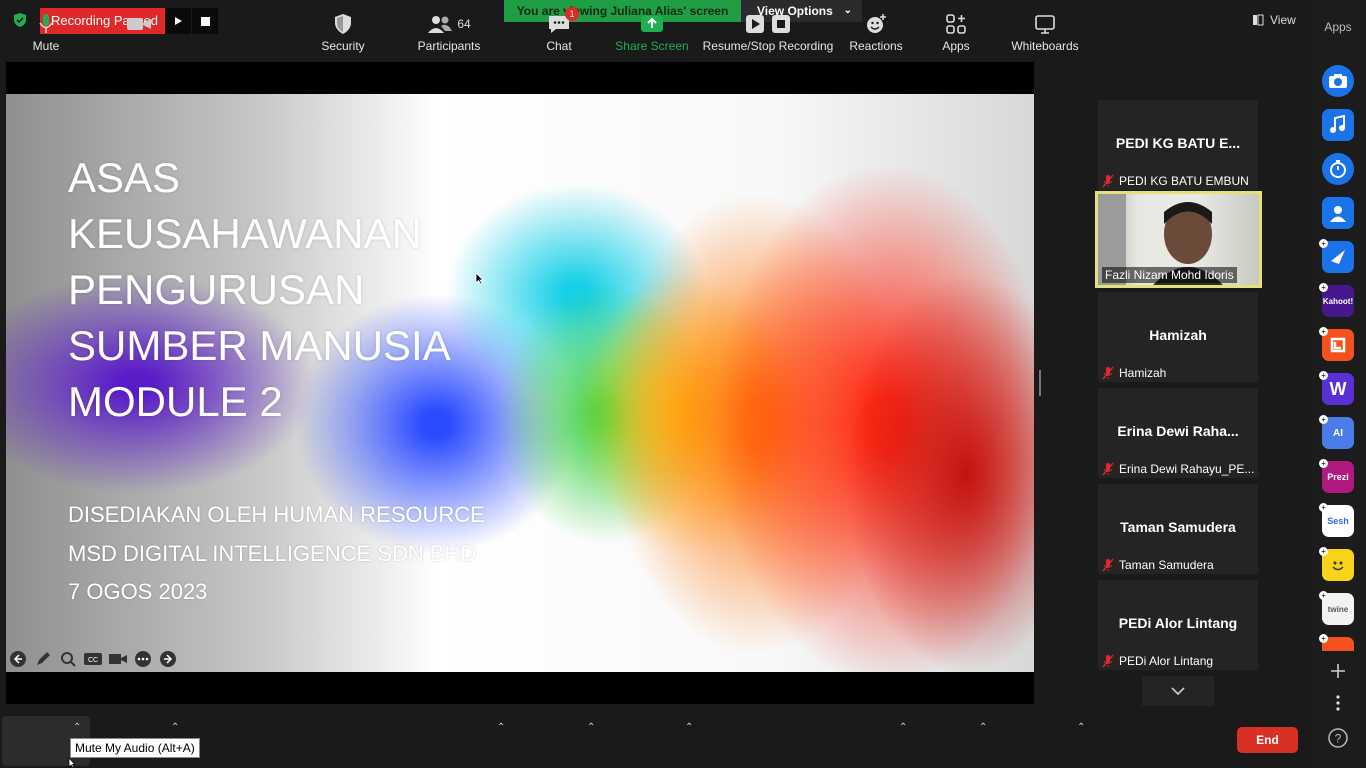  I want to click on share-screen-button: Share Screen, so click(652, 30).